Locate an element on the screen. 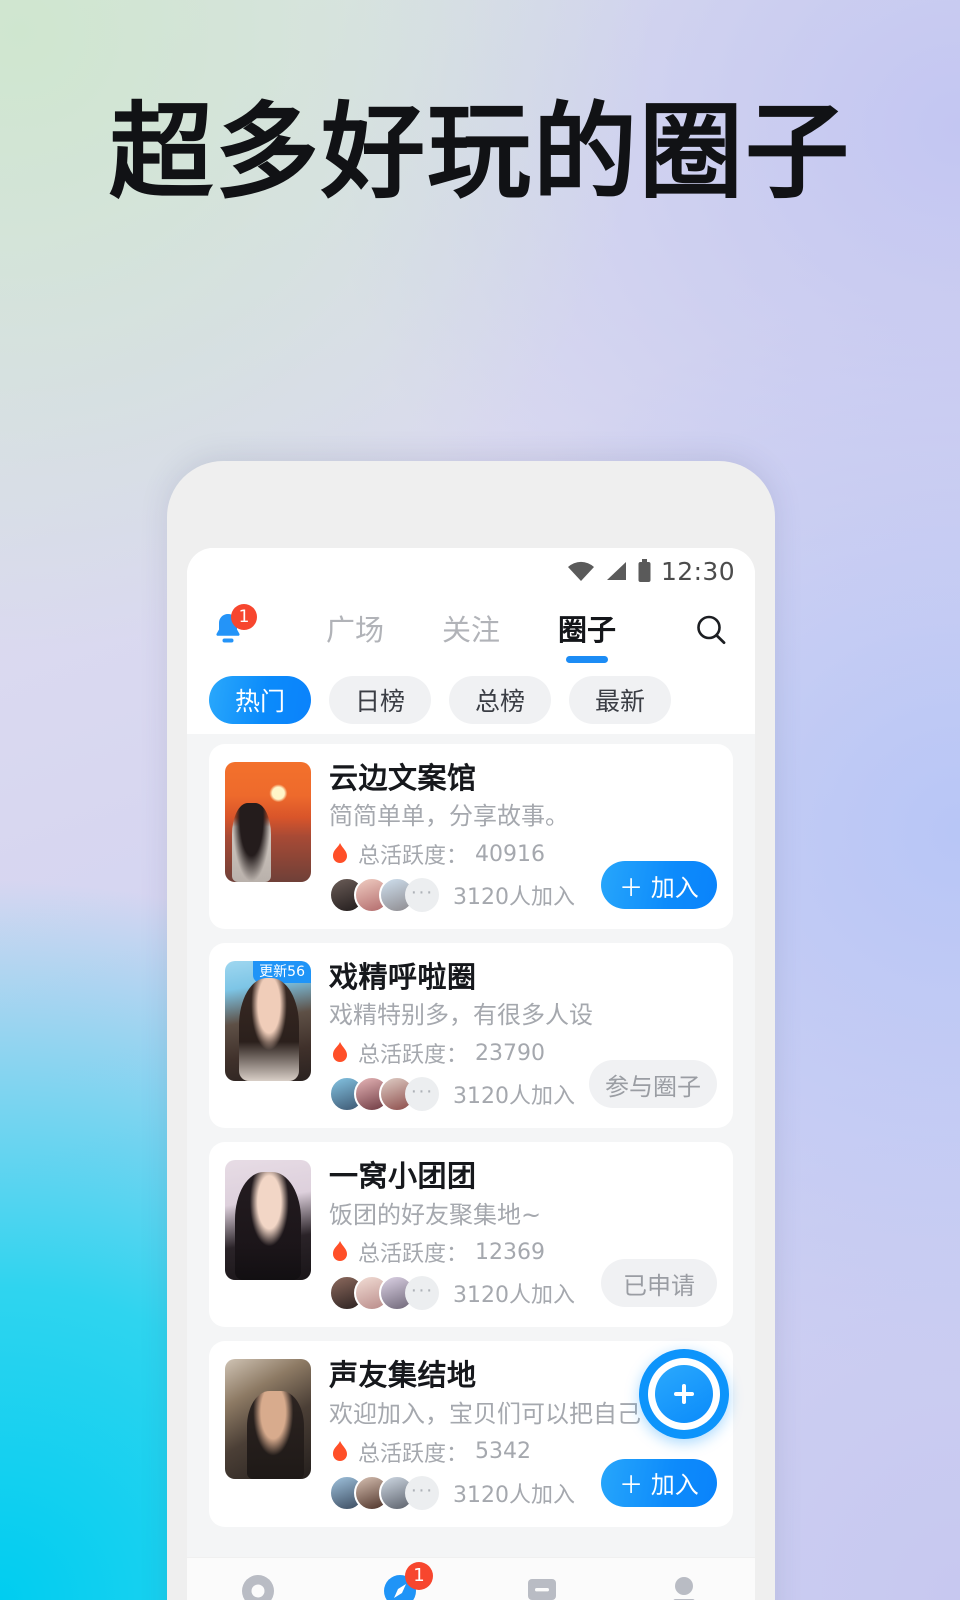 The height and width of the screenshot is (1600, 960). wifi-icon is located at coordinates (580, 571).